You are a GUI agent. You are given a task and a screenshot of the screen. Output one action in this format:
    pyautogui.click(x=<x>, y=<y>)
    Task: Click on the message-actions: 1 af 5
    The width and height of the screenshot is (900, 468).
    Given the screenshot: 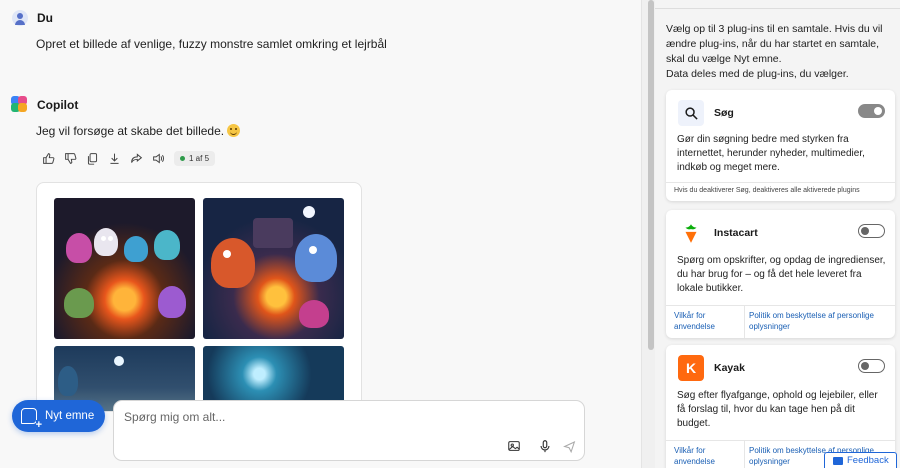 What is the action you would take?
    pyautogui.click(x=128, y=158)
    